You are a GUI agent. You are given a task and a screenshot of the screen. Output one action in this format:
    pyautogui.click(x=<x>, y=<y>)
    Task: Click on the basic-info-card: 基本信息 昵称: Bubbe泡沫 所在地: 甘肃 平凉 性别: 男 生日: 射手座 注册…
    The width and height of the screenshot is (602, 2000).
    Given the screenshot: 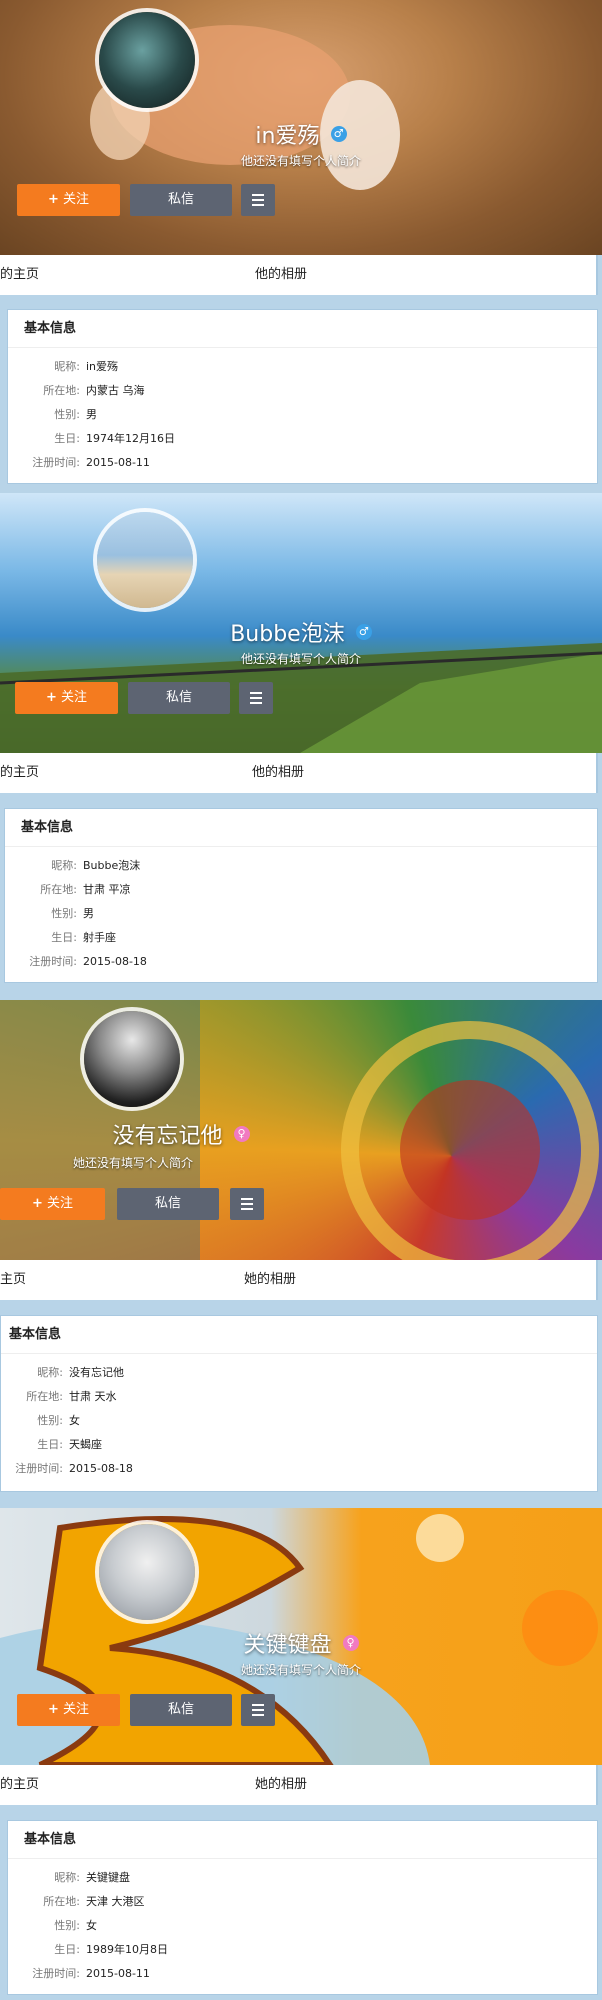 What is the action you would take?
    pyautogui.click(x=301, y=895)
    